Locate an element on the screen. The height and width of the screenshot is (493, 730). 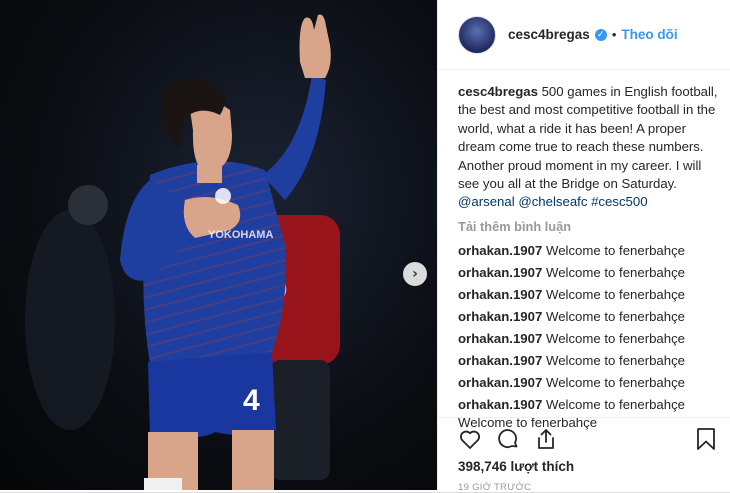
heart-icon is located at coordinates (470, 439).